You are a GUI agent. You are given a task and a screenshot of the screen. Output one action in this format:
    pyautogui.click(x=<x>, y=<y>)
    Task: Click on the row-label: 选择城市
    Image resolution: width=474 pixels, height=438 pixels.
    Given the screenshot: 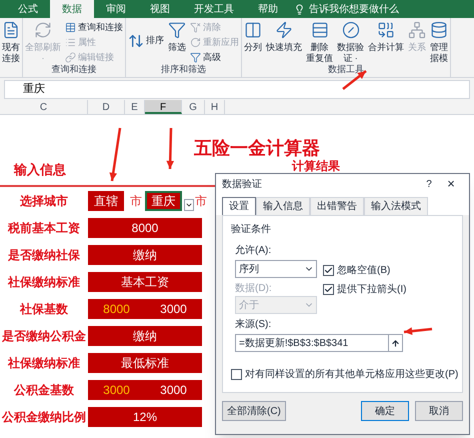 What is the action you would take?
    pyautogui.click(x=44, y=201)
    